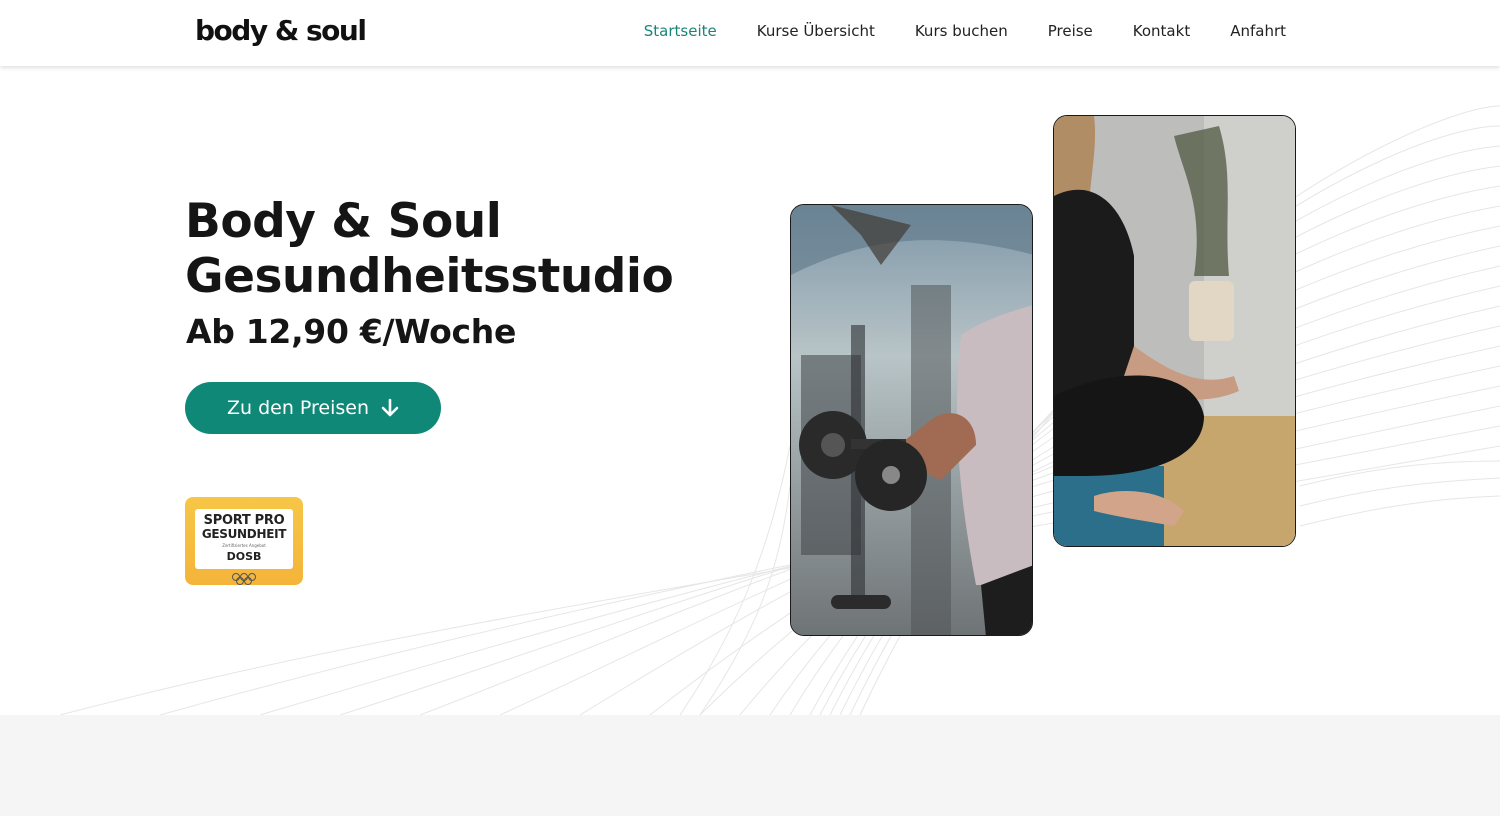 The width and height of the screenshot is (1500, 816). What do you see at coordinates (1070, 31) in the screenshot?
I see `nav-preise: Preise` at bounding box center [1070, 31].